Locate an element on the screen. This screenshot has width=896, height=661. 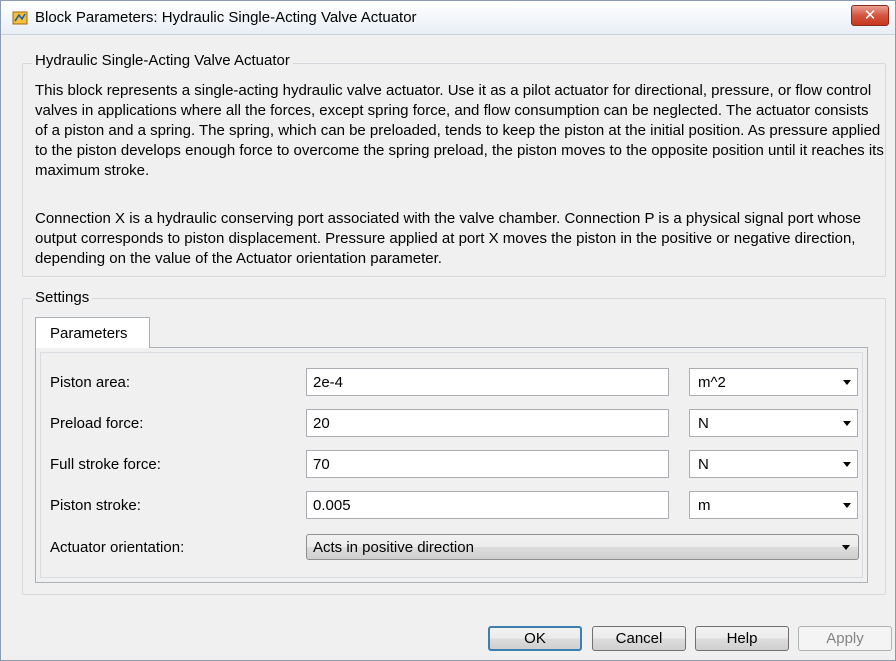
help-button: Help is located at coordinates (742, 638).